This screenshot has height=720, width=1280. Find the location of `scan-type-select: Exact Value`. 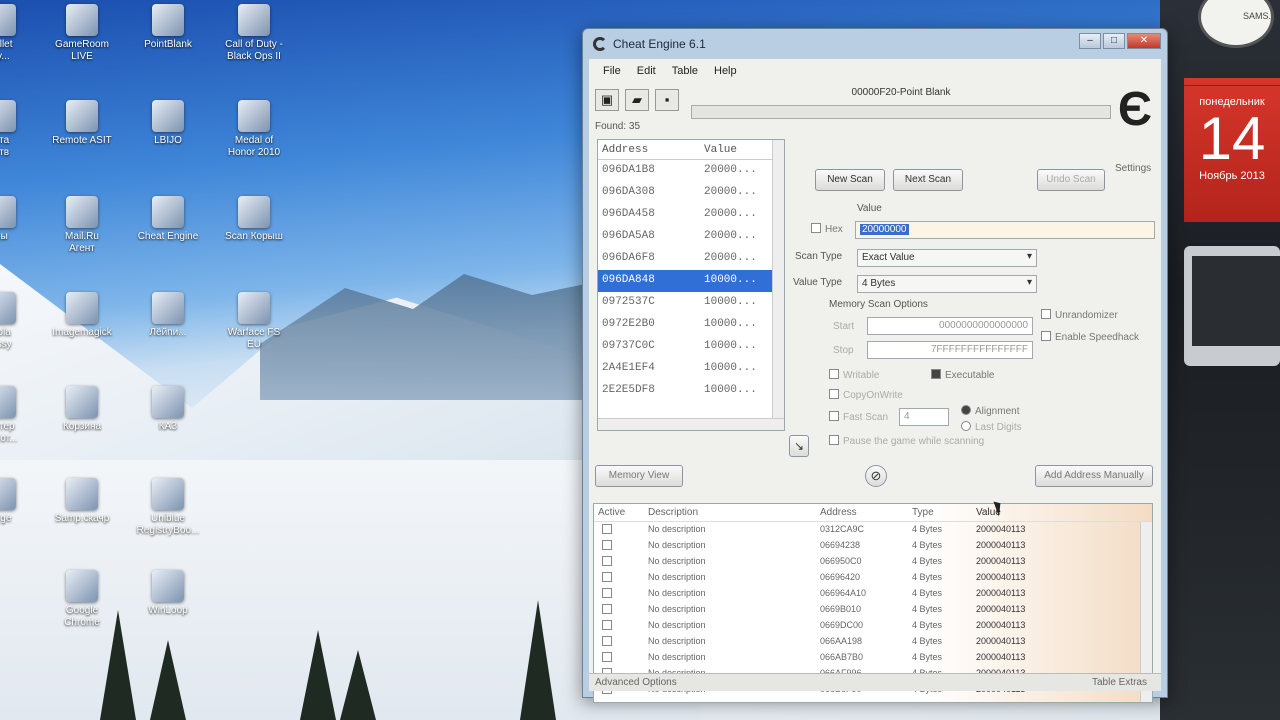

scan-type-select: Exact Value is located at coordinates (947, 258).